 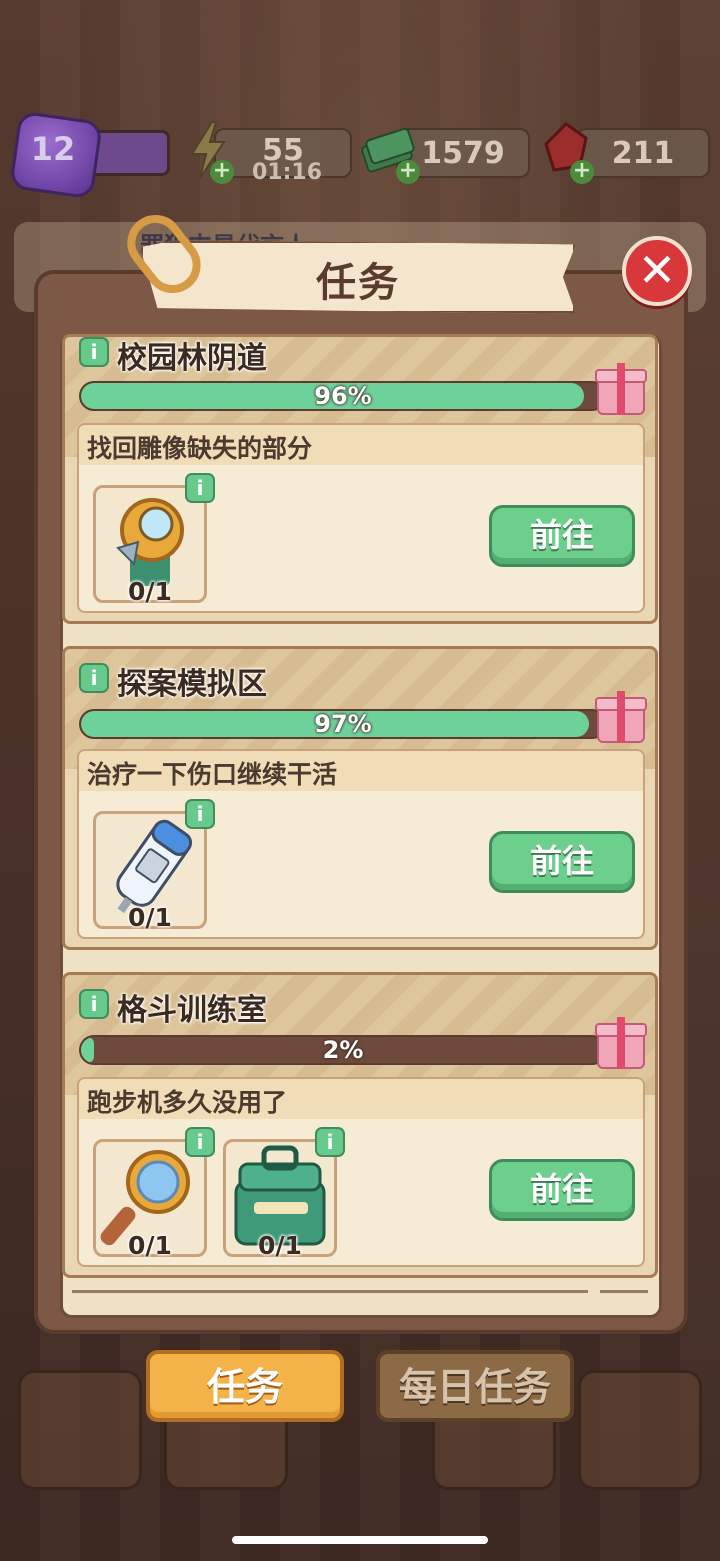 I want to click on tab-daily-tasks: 每日任务, so click(x=475, y=1386).